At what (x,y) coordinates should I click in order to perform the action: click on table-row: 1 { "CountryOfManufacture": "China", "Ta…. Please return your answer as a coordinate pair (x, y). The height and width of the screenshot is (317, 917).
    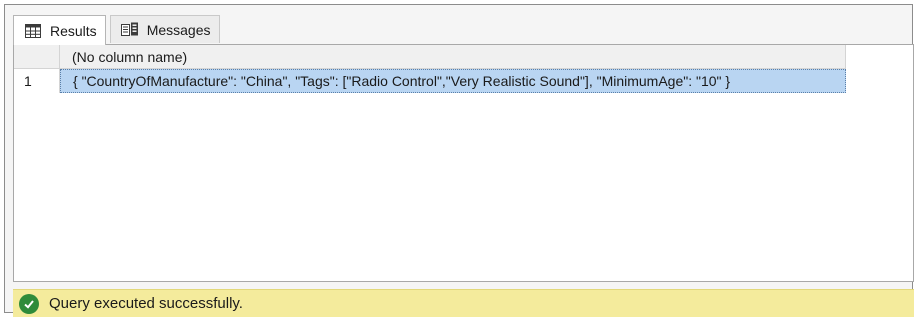
    Looking at the image, I should click on (430, 81).